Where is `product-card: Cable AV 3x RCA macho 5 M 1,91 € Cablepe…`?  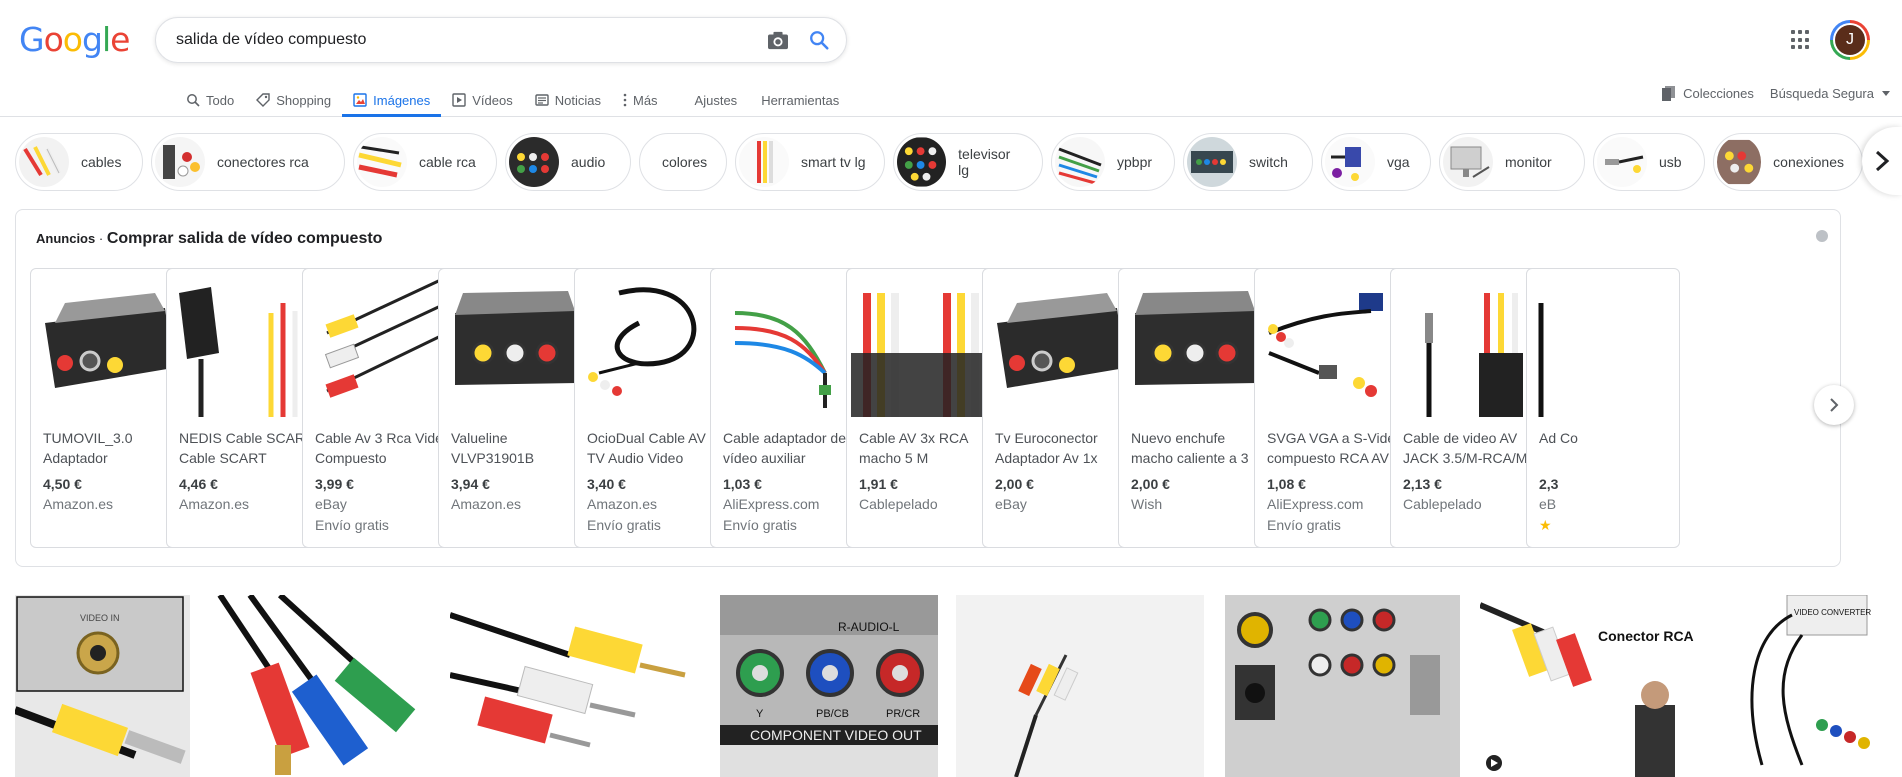
product-card: Cable AV 3x RCA macho 5 M 1,91 € Cablepe… is located at coordinates (923, 408).